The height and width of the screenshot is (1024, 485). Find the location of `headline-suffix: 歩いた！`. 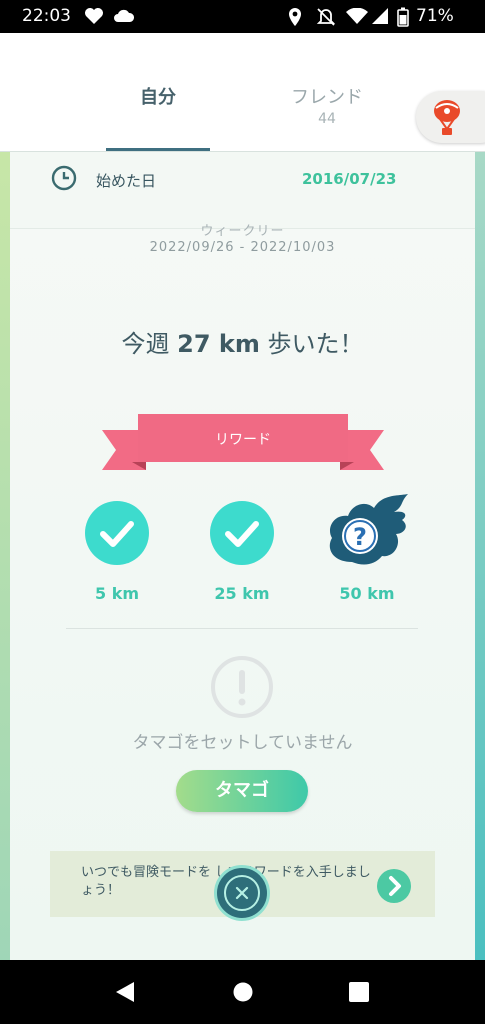

headline-suffix: 歩いた！ is located at coordinates (311, 344).